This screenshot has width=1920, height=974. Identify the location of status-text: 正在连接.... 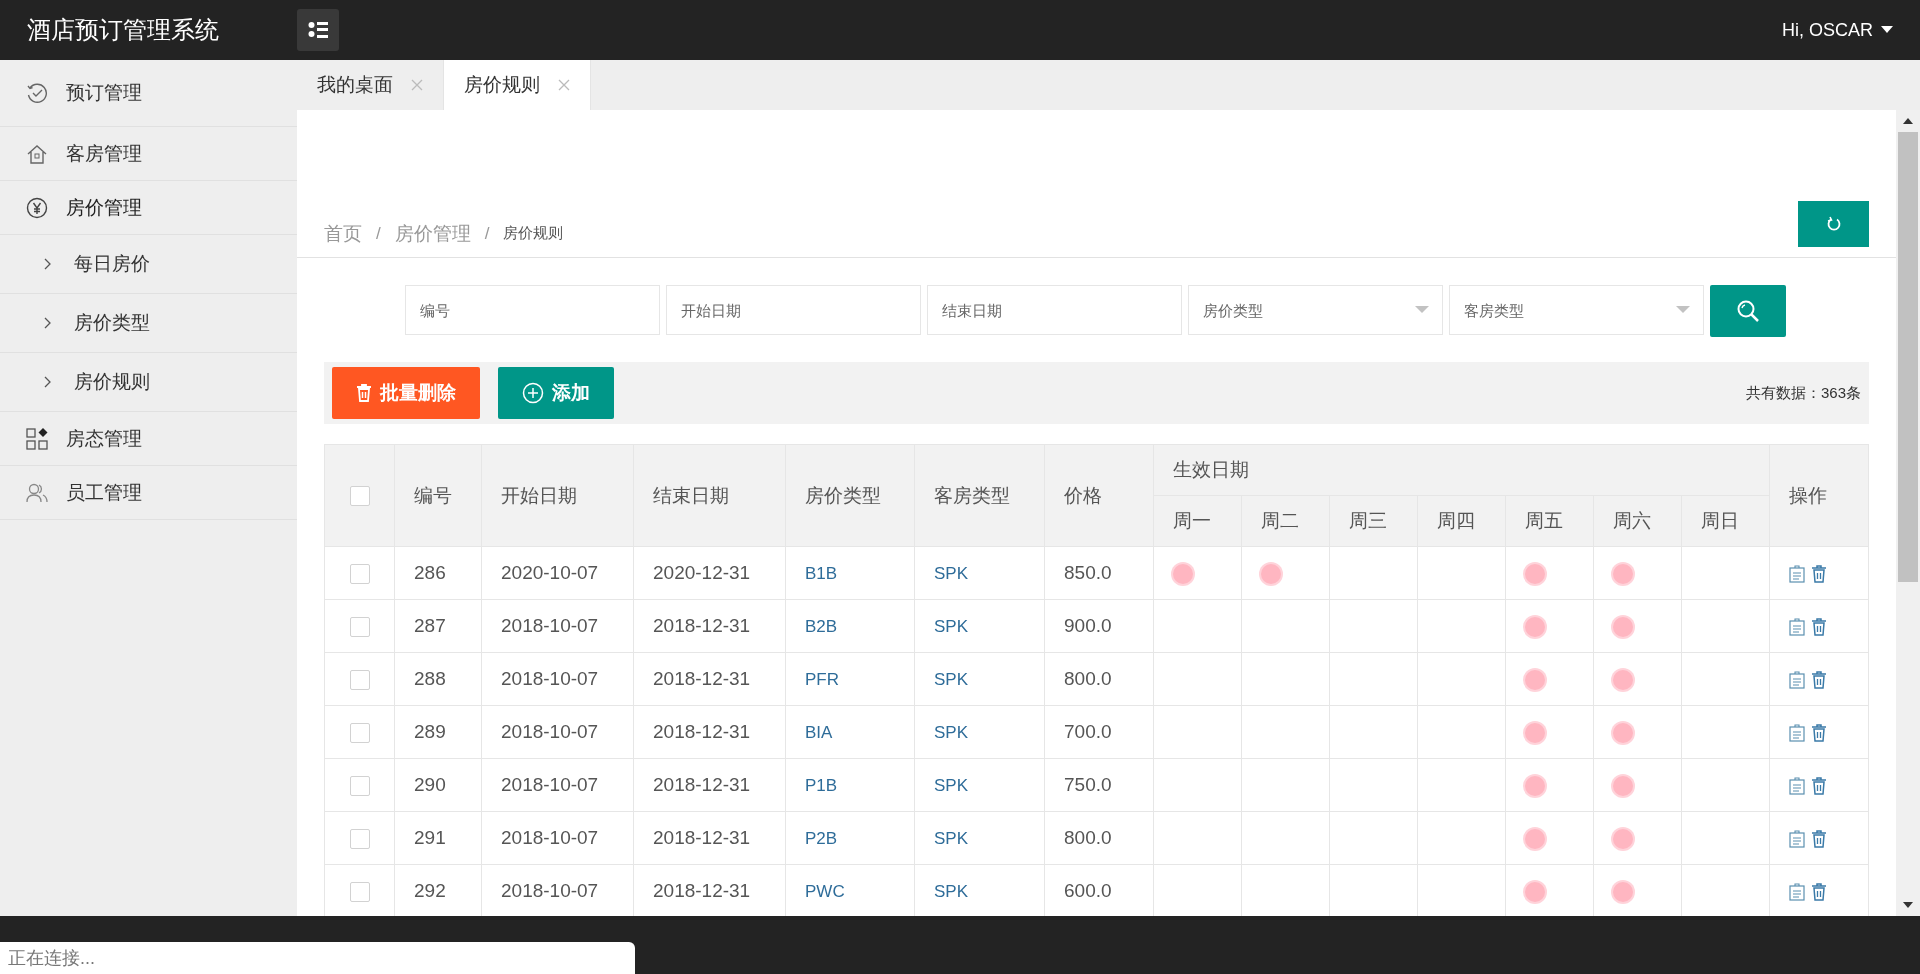
(51, 958).